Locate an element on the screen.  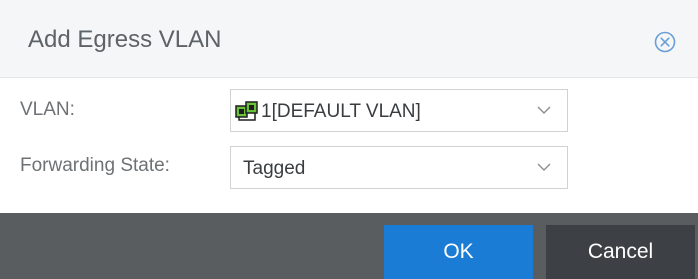
vlan-select: 1[DEFAULT VLAN] is located at coordinates (399, 110).